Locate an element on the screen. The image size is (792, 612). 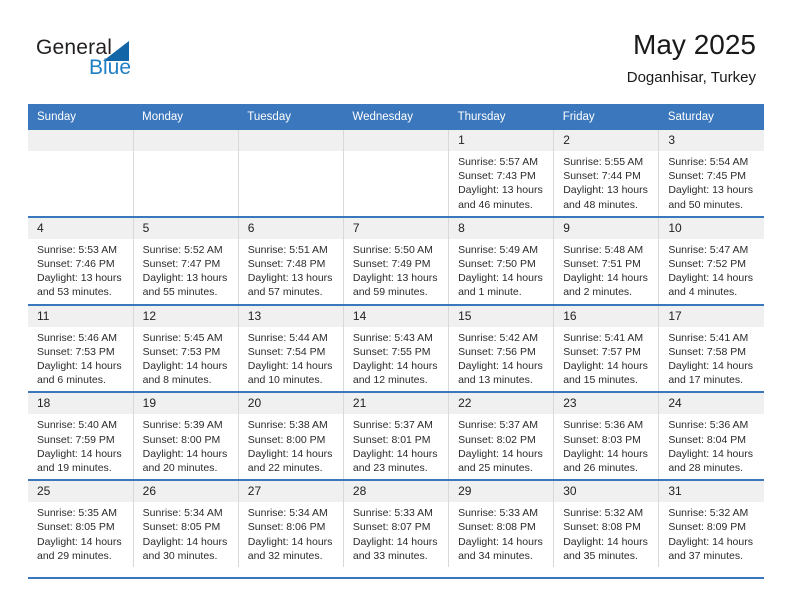
day-number: 9 is located at coordinates (606, 228).